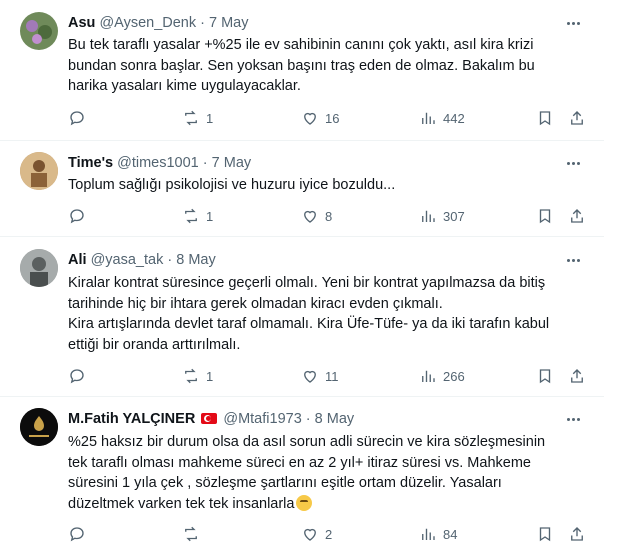 The height and width of the screenshot is (552, 624). Describe the element at coordinates (320, 376) in the screenshot. I see `like-button: 11` at that location.